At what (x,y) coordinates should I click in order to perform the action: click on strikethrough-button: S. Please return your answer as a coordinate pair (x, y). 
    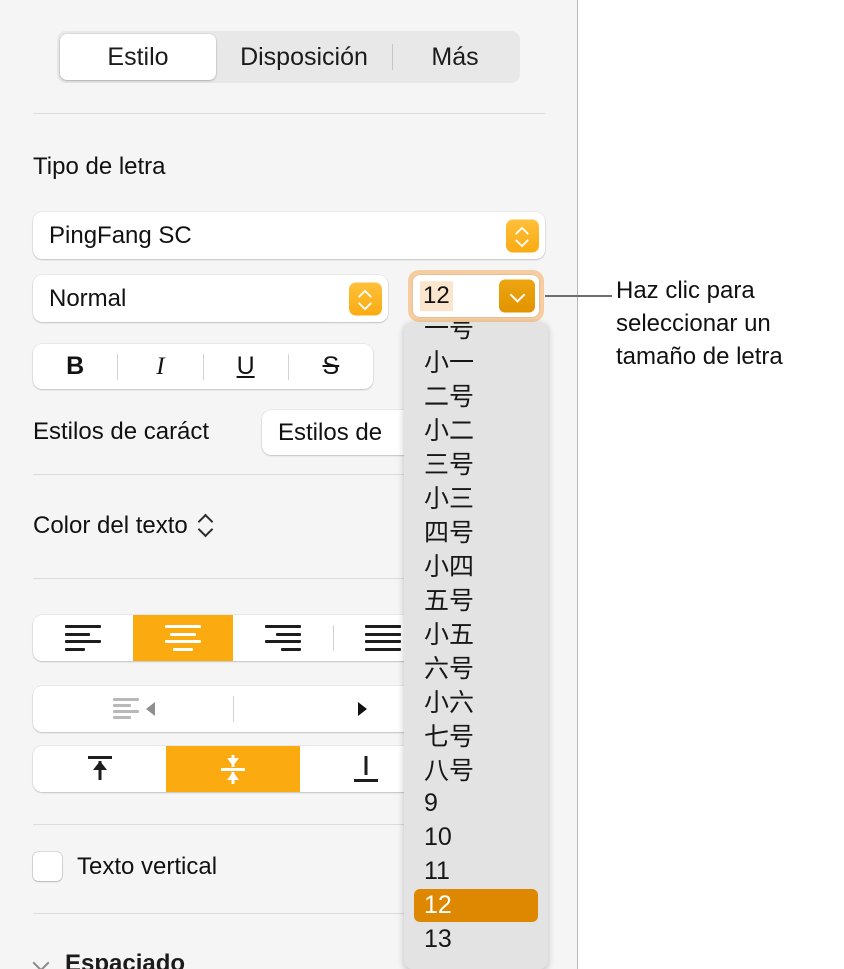
    Looking at the image, I should click on (331, 366).